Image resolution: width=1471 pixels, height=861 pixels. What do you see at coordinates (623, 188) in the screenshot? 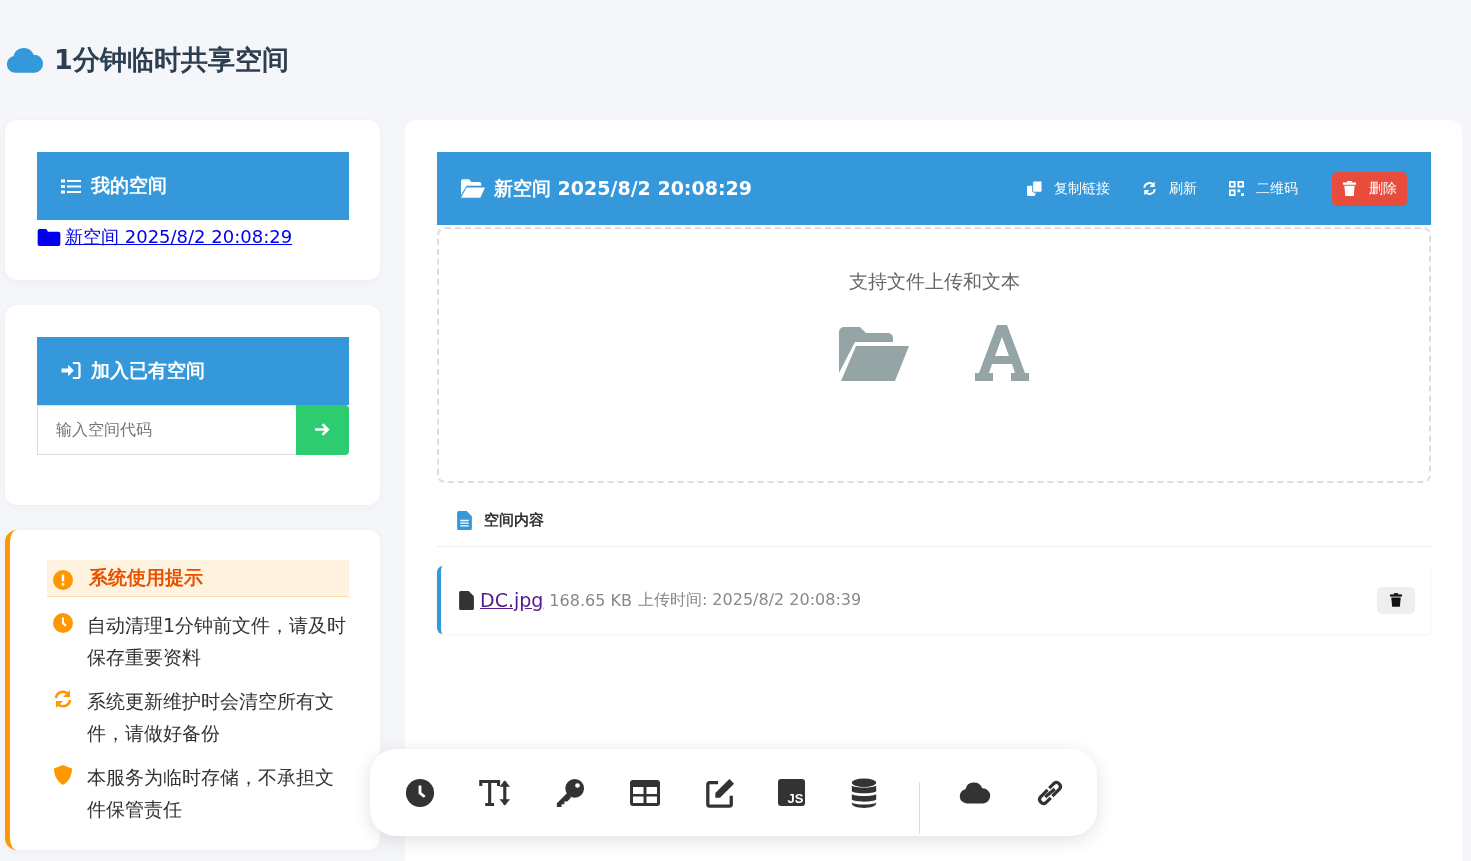
I see `space-title: 新空间 2025/8/2 20:08:29` at bounding box center [623, 188].